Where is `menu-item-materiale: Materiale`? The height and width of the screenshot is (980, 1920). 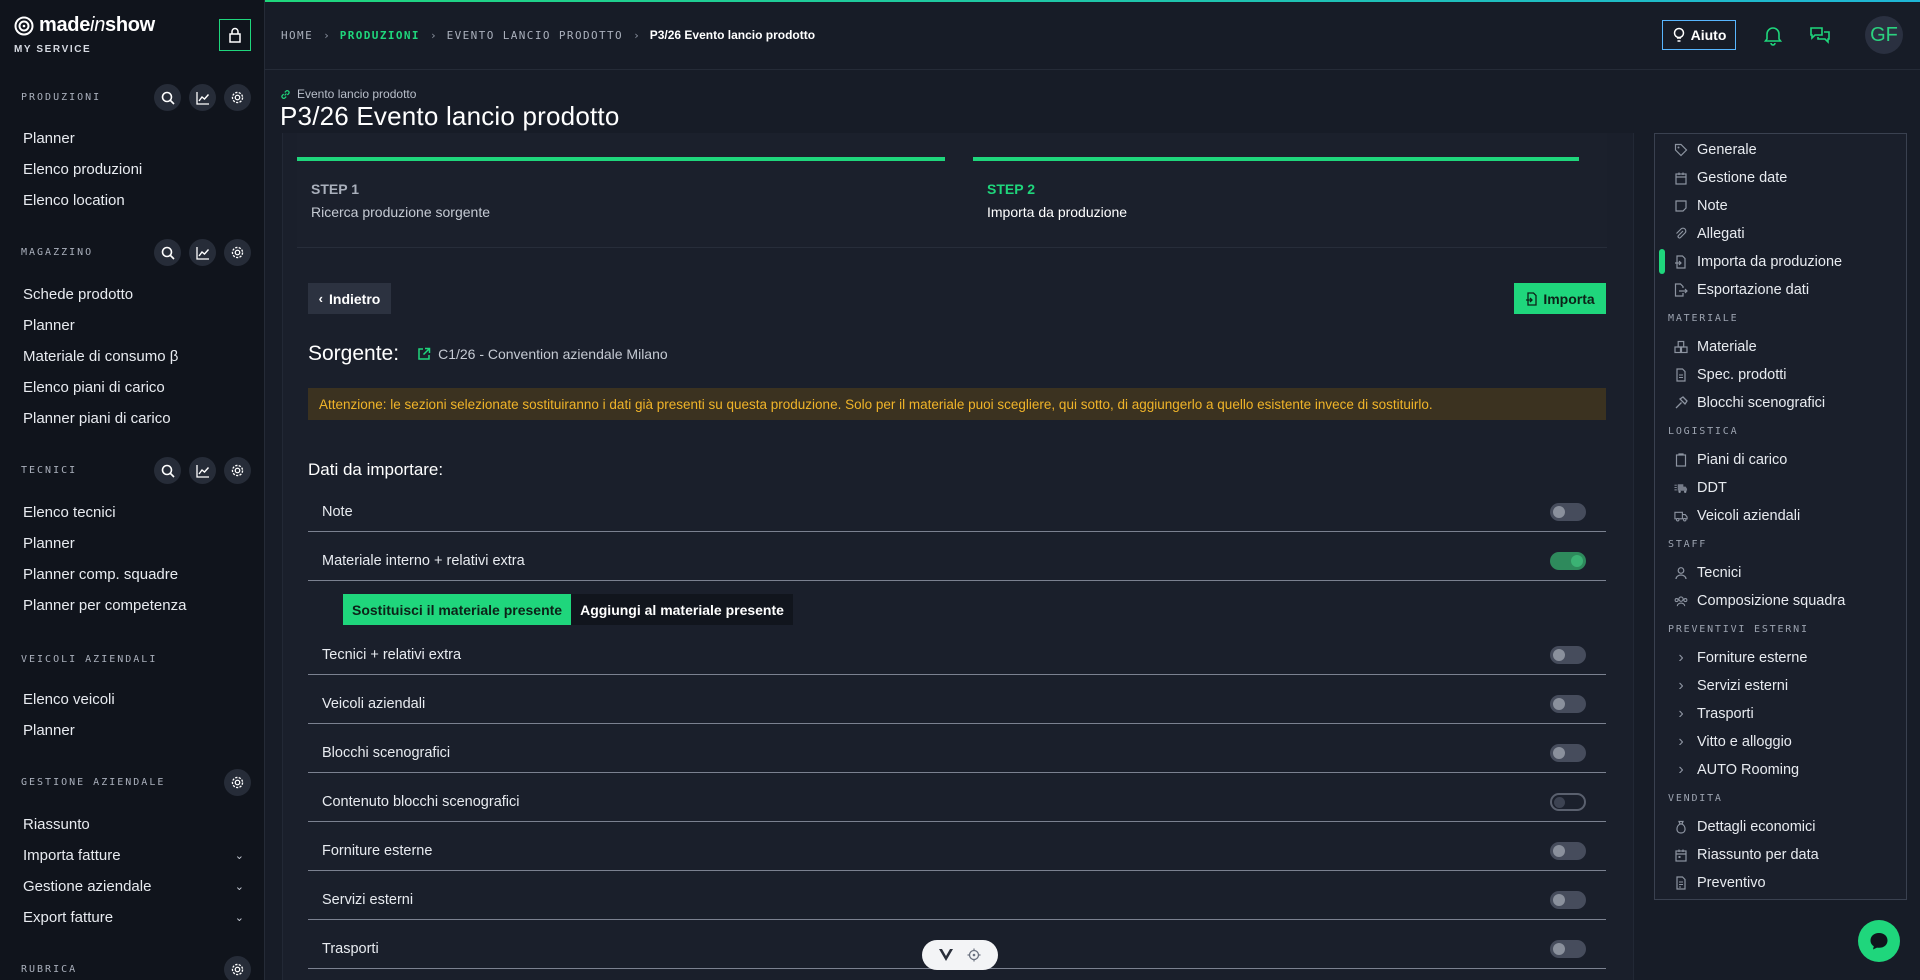
menu-item-materiale: Materiale is located at coordinates (1715, 347).